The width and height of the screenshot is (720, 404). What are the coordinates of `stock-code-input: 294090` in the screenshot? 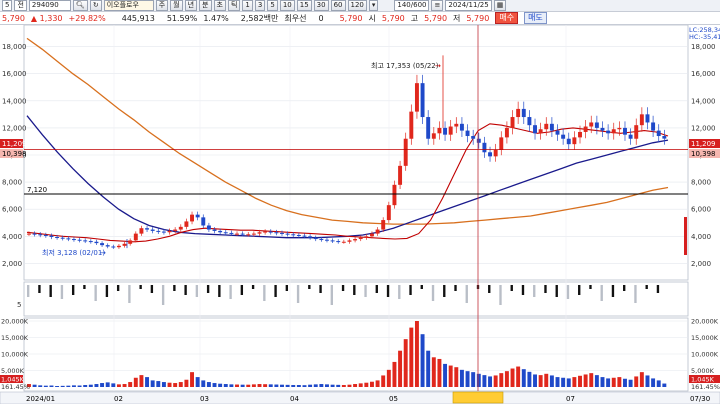 It's located at (49, 5).